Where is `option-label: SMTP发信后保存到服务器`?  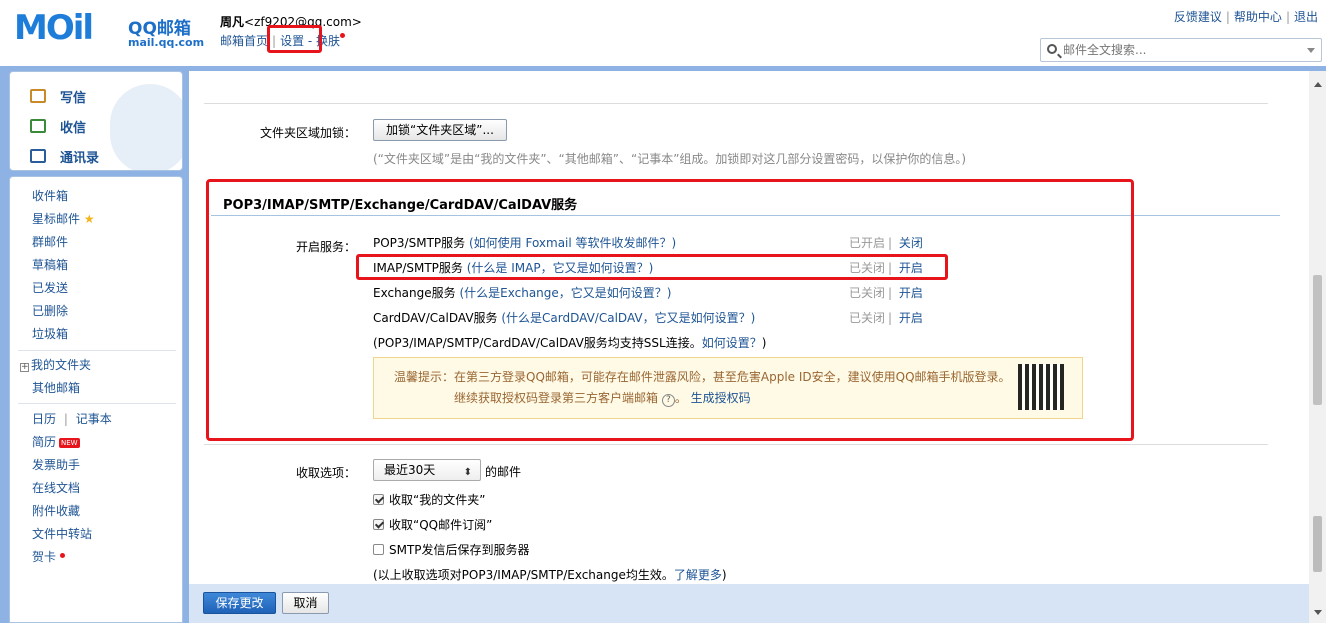 option-label: SMTP发信后保存到服务器 is located at coordinates (459, 550).